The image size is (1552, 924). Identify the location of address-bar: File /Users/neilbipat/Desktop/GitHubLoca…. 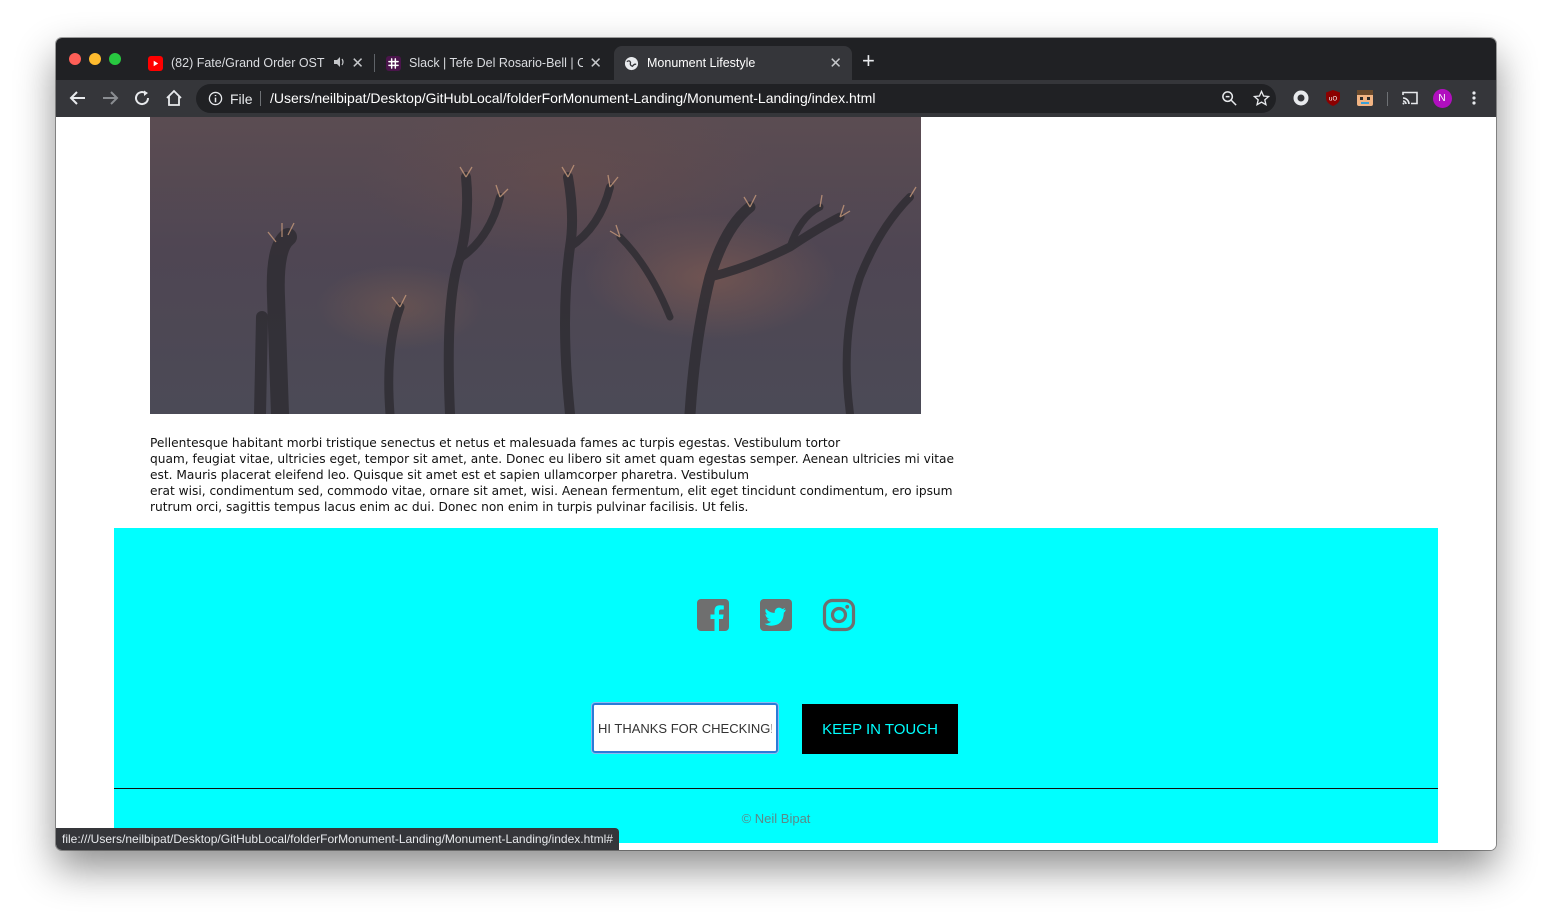
(736, 98).